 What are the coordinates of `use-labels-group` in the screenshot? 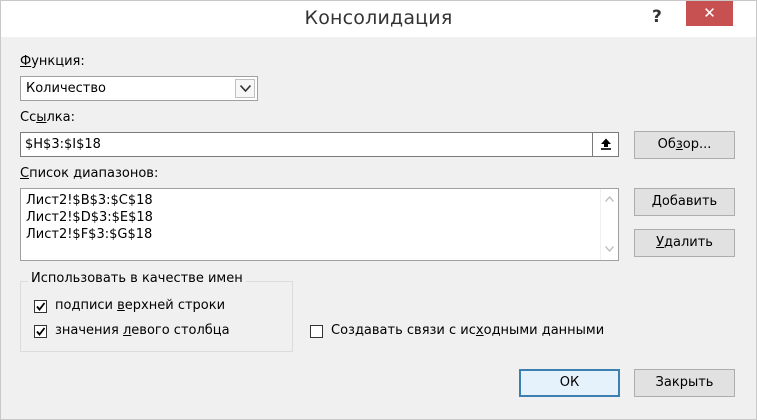 It's located at (156, 316).